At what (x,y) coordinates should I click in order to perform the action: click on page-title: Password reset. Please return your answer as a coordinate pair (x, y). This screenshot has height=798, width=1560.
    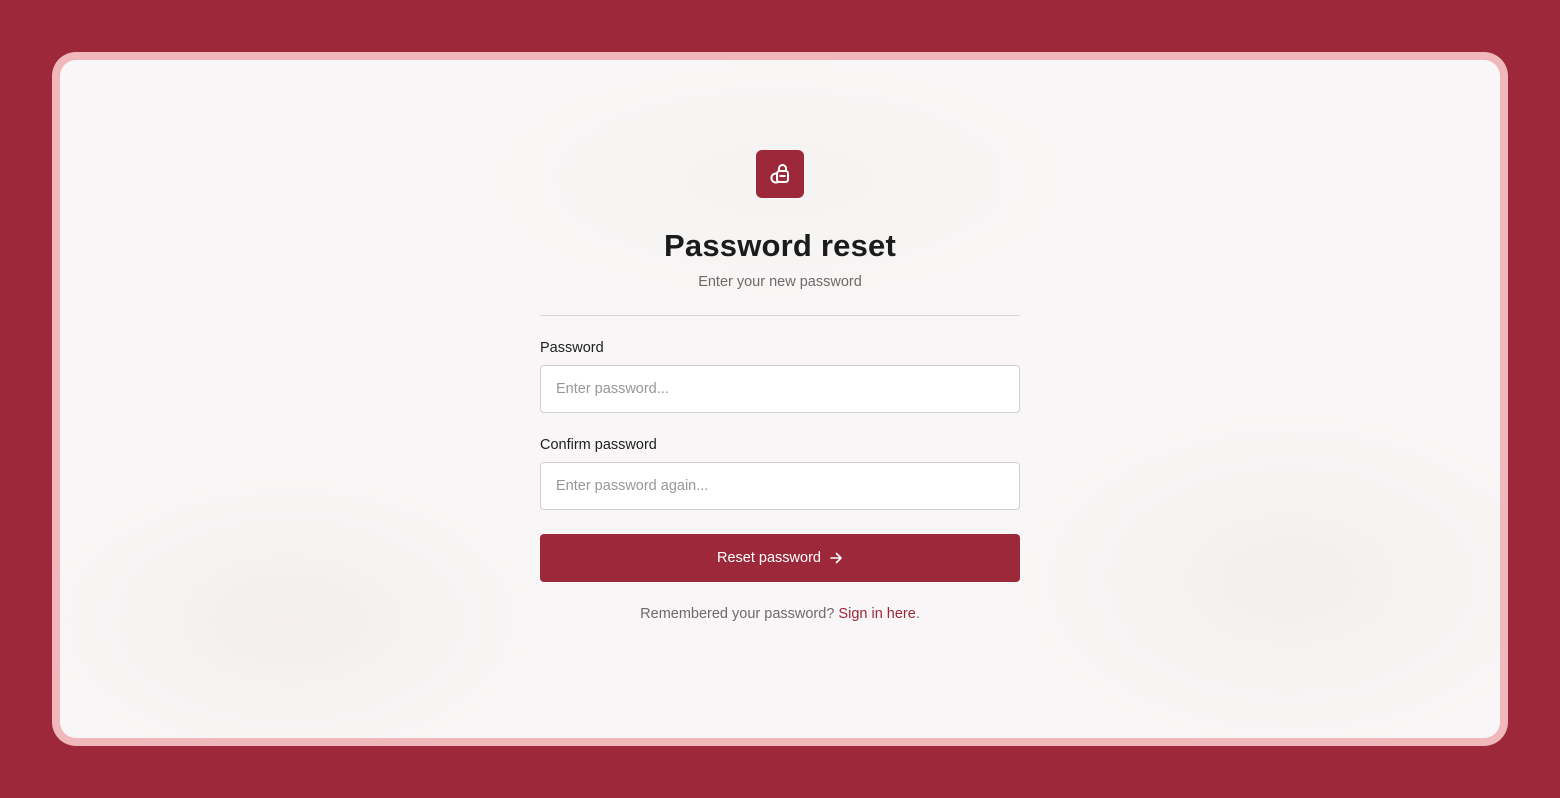
    Looking at the image, I should click on (780, 245).